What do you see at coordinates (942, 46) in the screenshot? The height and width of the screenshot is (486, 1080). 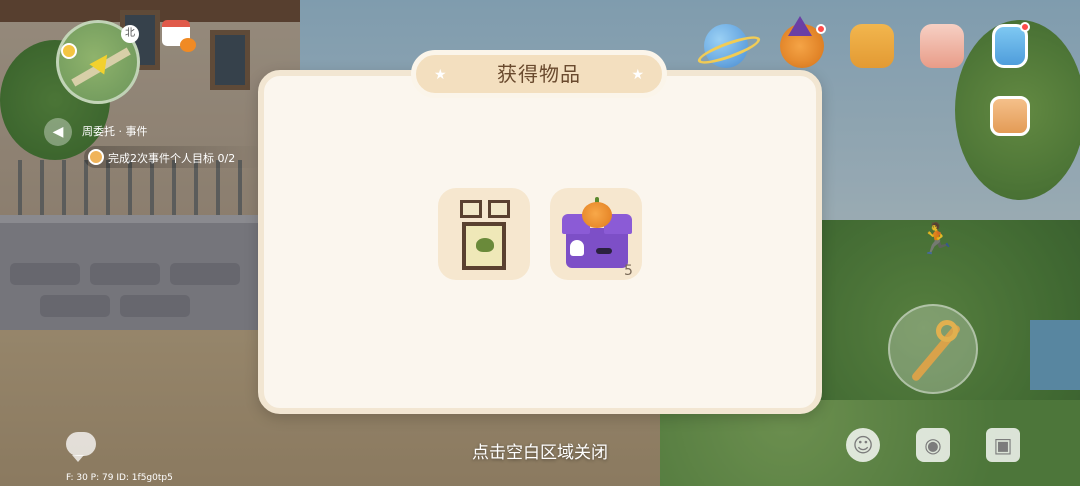 I see `basket-icon` at bounding box center [942, 46].